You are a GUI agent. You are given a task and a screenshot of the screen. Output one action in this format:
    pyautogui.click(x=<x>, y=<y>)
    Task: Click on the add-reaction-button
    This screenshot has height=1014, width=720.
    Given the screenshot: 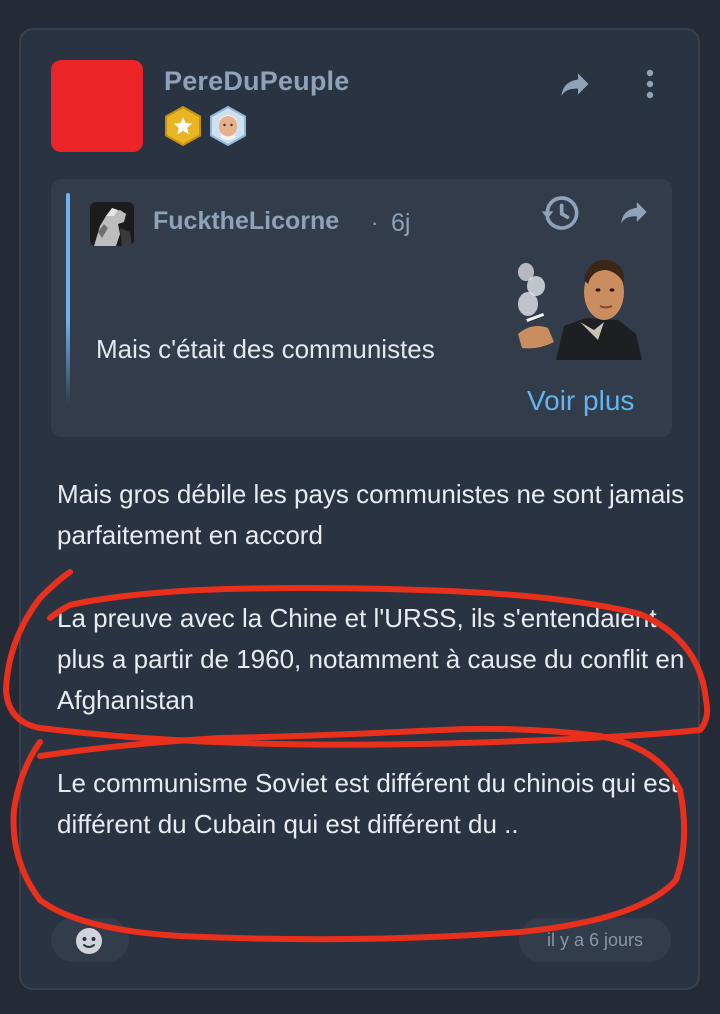 What is the action you would take?
    pyautogui.click(x=90, y=940)
    